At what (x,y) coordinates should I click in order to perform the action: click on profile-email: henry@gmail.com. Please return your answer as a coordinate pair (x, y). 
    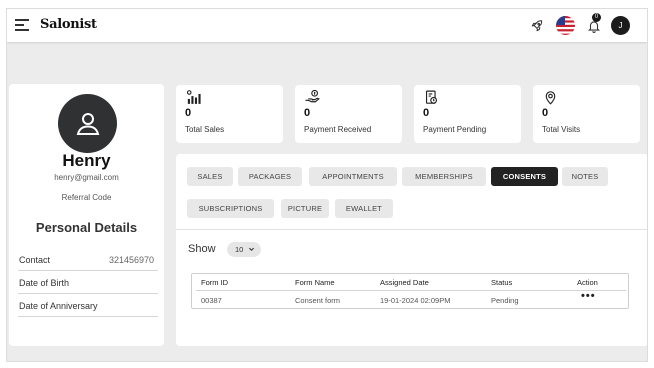
    Looking at the image, I should click on (86, 177).